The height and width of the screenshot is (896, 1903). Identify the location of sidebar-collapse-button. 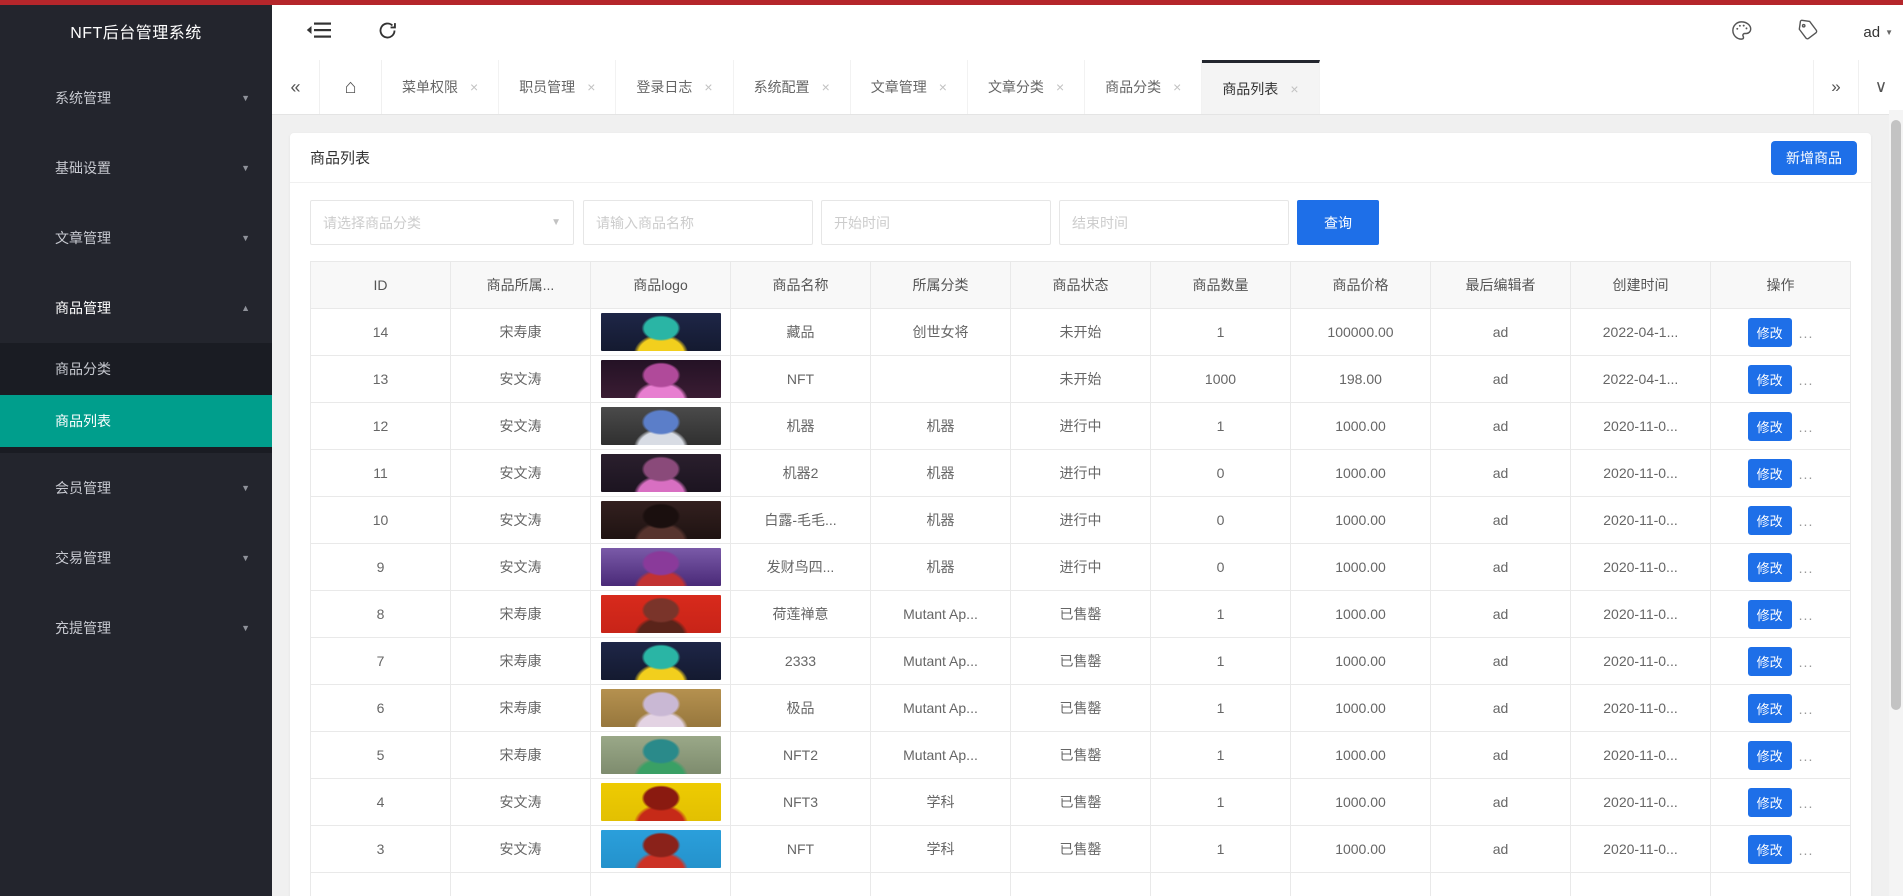
(319, 32).